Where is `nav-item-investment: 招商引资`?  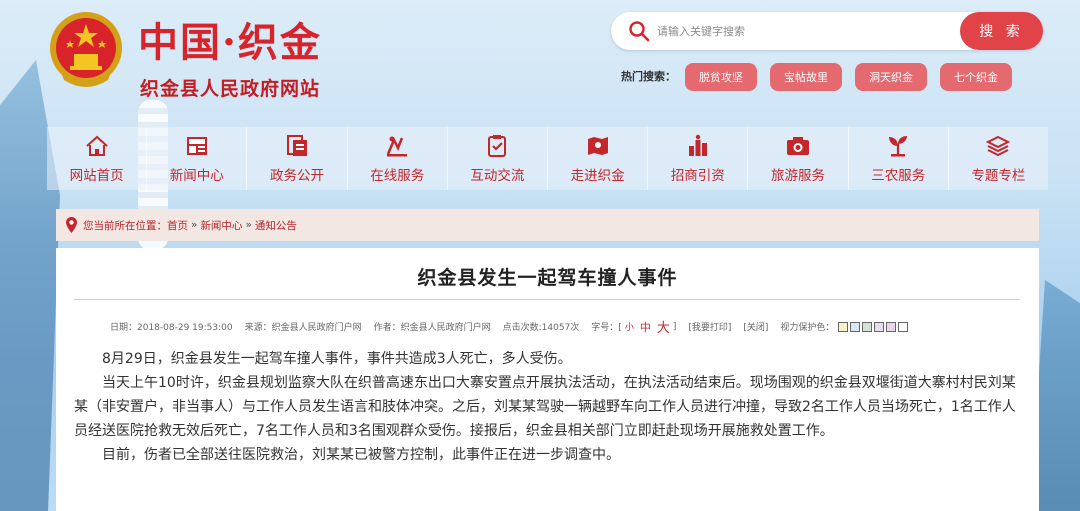
nav-item-investment: 招商引资 is located at coordinates (698, 158).